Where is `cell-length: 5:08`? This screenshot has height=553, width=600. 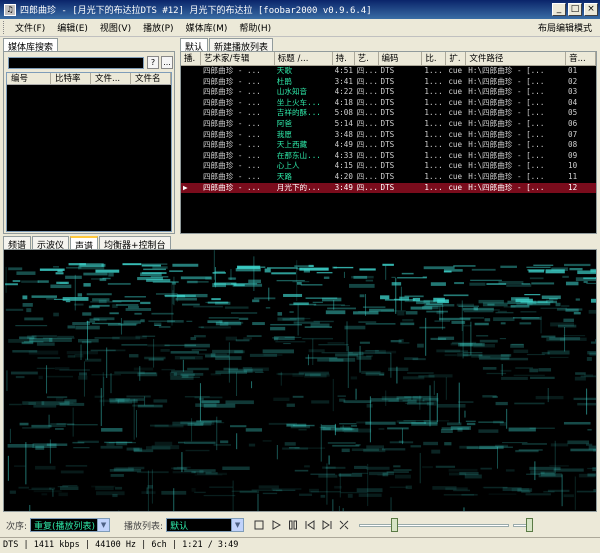 cell-length: 5:08 is located at coordinates (343, 113).